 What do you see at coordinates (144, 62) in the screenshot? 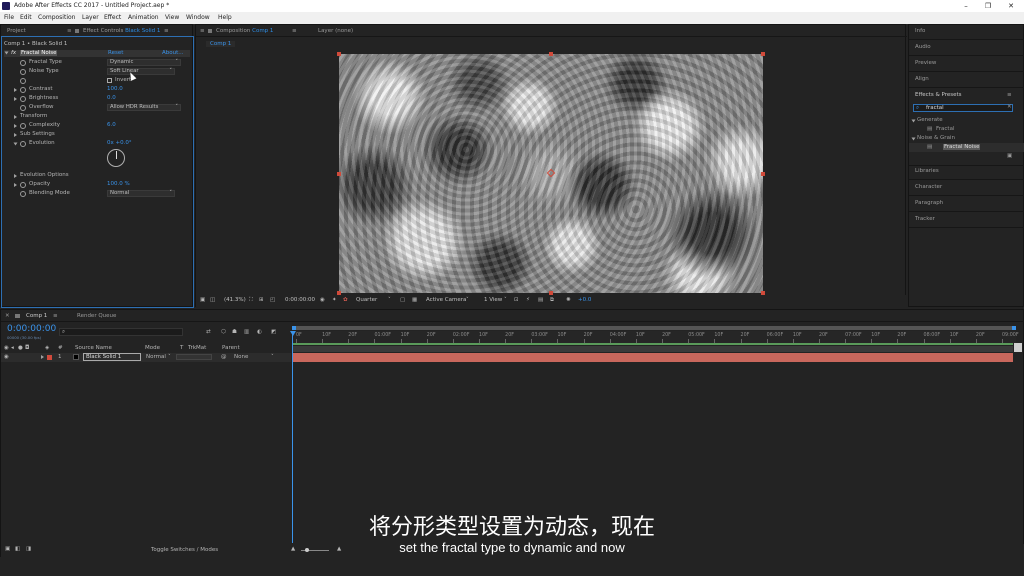
I see `fractal-type-dropdown: Dynamic ˅` at bounding box center [144, 62].